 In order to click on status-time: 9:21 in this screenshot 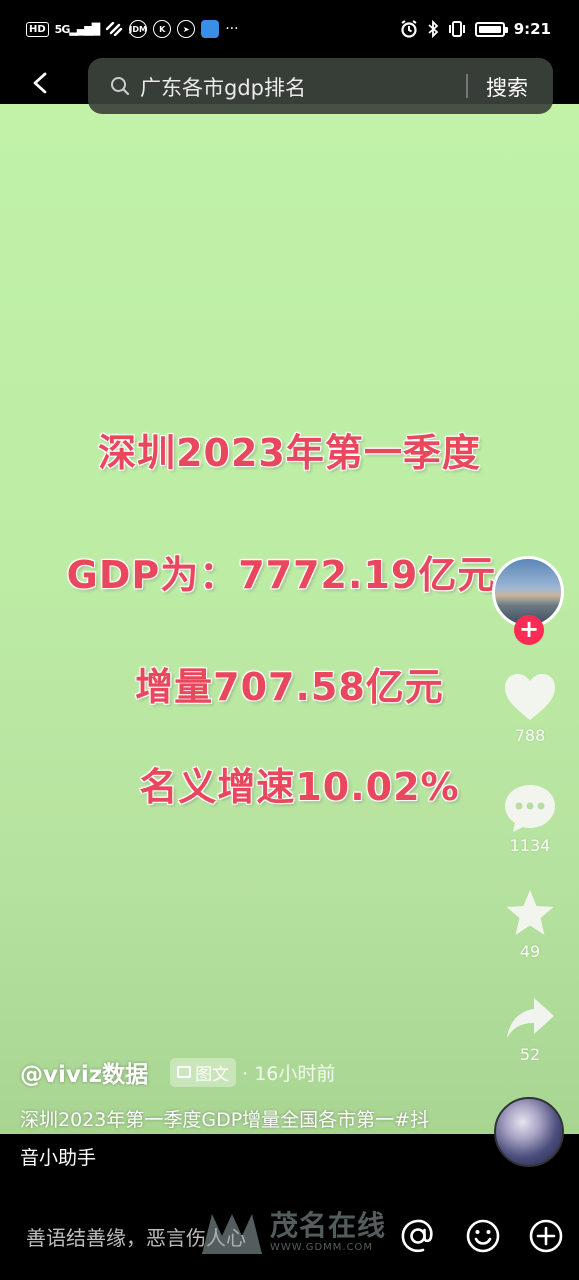, I will do `click(532, 29)`.